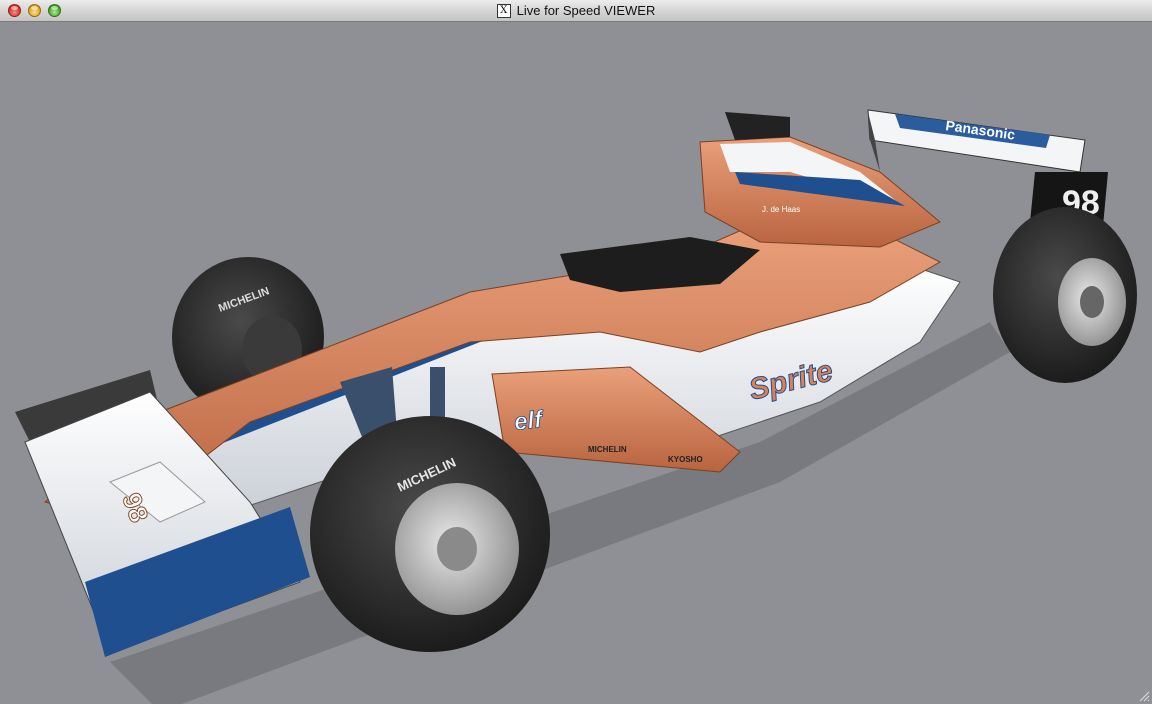  Describe the element at coordinates (1144, 696) in the screenshot. I see `resize-grip-icon` at that location.